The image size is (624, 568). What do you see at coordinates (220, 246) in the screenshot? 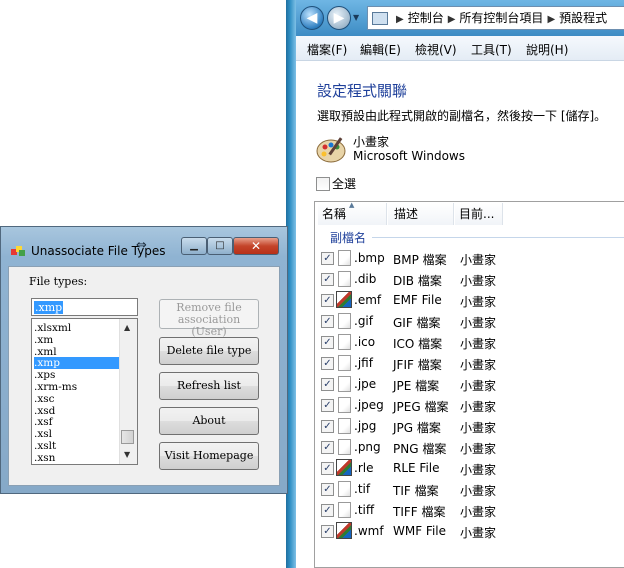
I see `maximize-button: □` at bounding box center [220, 246].